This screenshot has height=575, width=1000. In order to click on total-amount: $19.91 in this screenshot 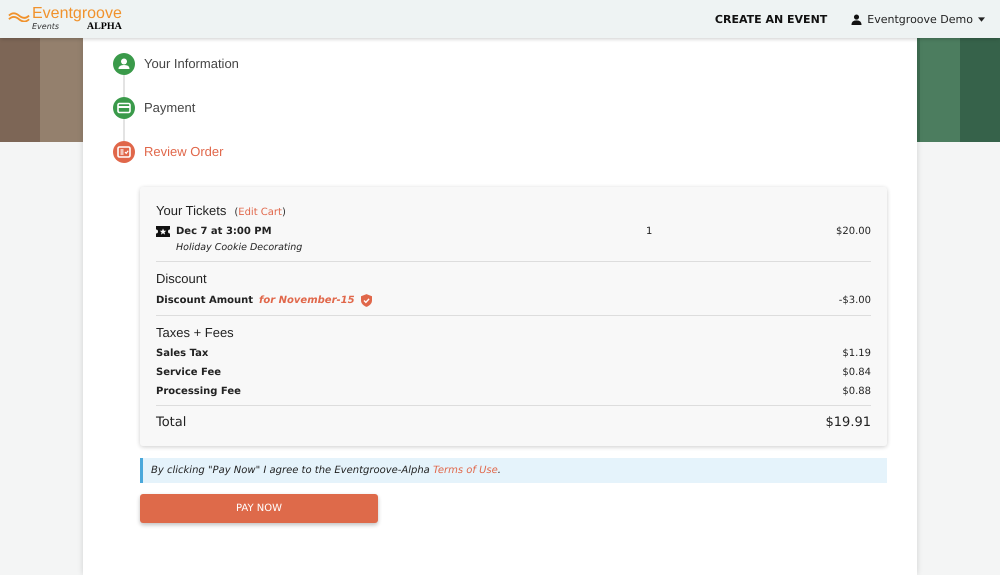, I will do `click(848, 422)`.